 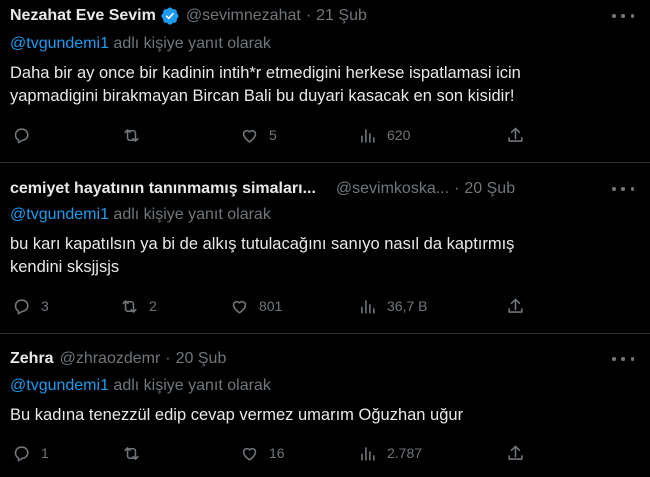 I want to click on verified-badge-icon, so click(x=170, y=16).